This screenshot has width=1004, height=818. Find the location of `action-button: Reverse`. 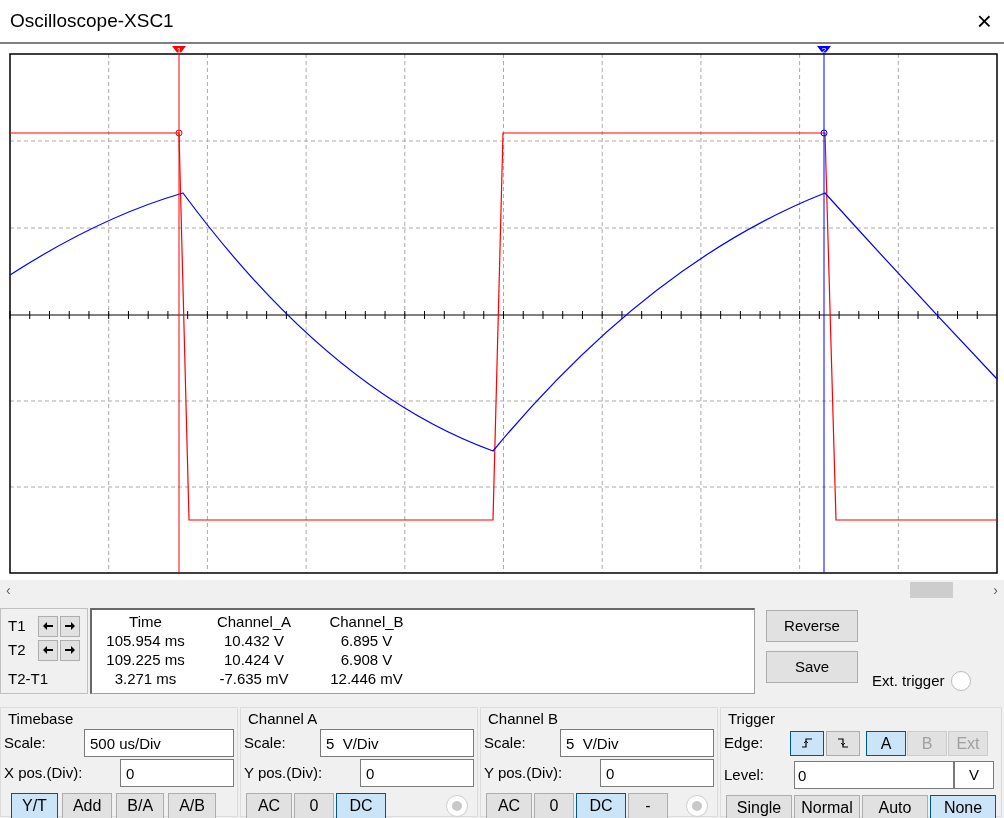

action-button: Reverse is located at coordinates (812, 626).